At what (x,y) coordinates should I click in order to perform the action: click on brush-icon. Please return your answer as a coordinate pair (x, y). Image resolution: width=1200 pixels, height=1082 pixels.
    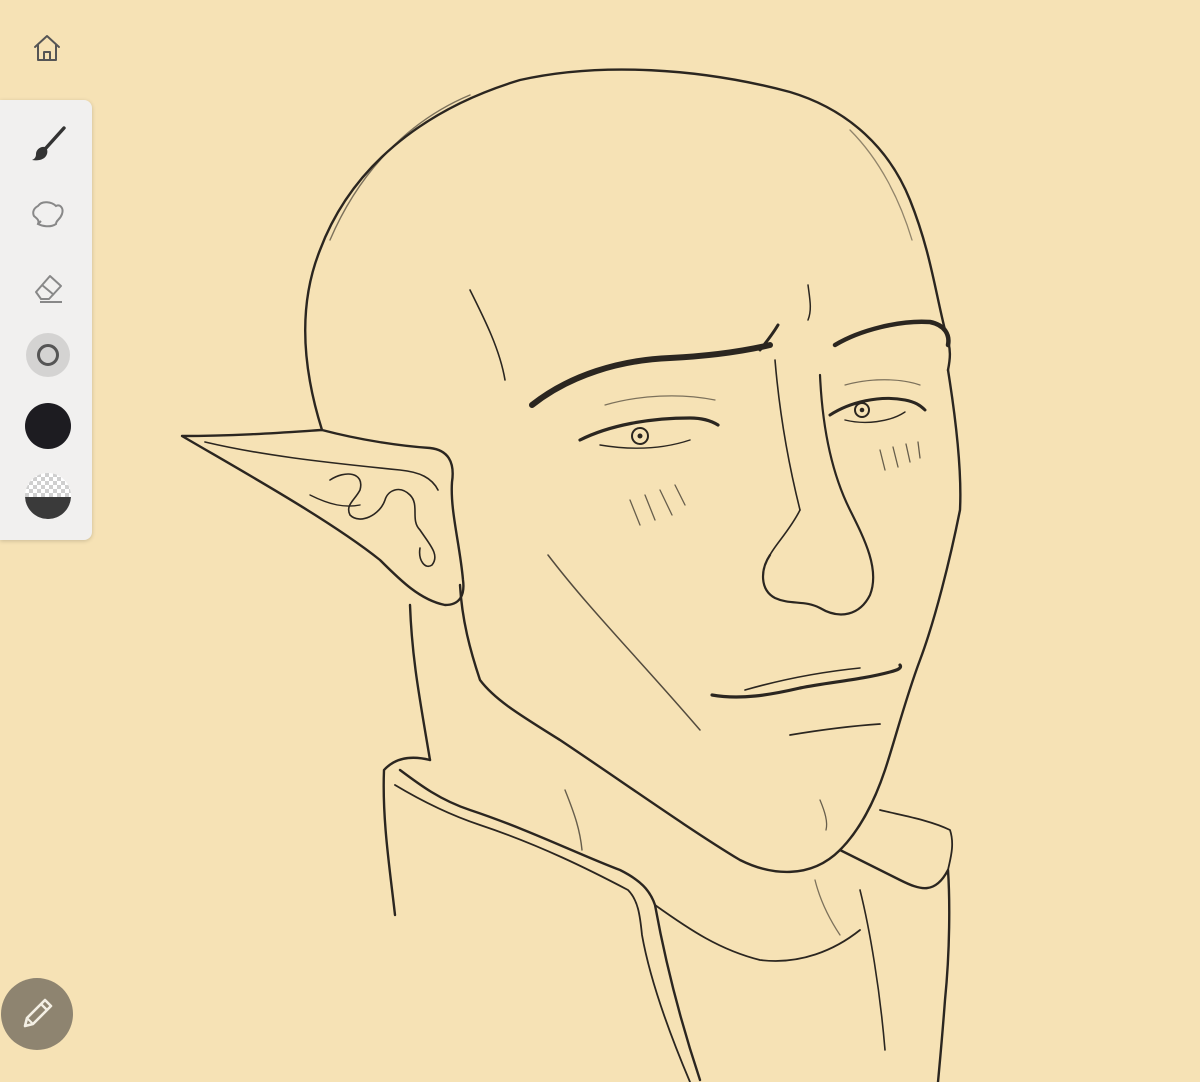
    Looking at the image, I should click on (49, 143).